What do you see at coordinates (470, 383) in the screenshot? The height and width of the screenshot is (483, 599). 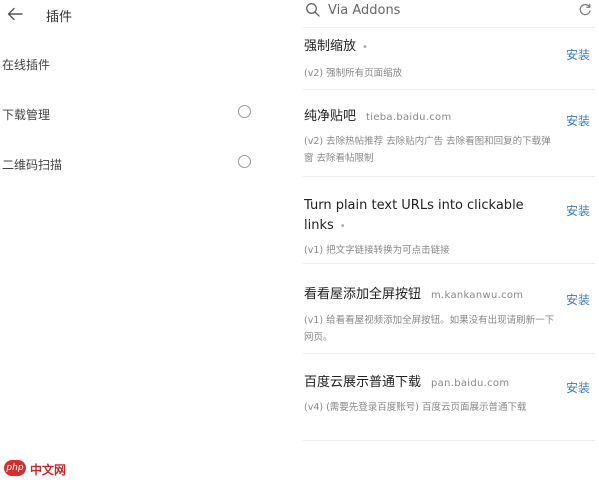 I see `addon-domain: pan.baidu.com` at bounding box center [470, 383].